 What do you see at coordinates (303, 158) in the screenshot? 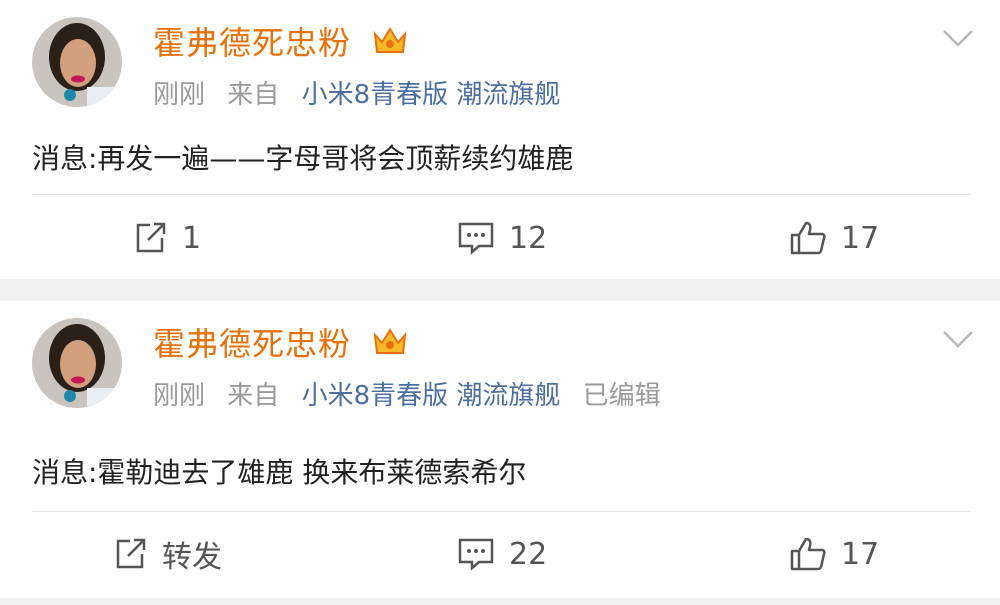
I see `post-text: 消息:再发一遍——字母哥将会顶薪续约雄鹿` at bounding box center [303, 158].